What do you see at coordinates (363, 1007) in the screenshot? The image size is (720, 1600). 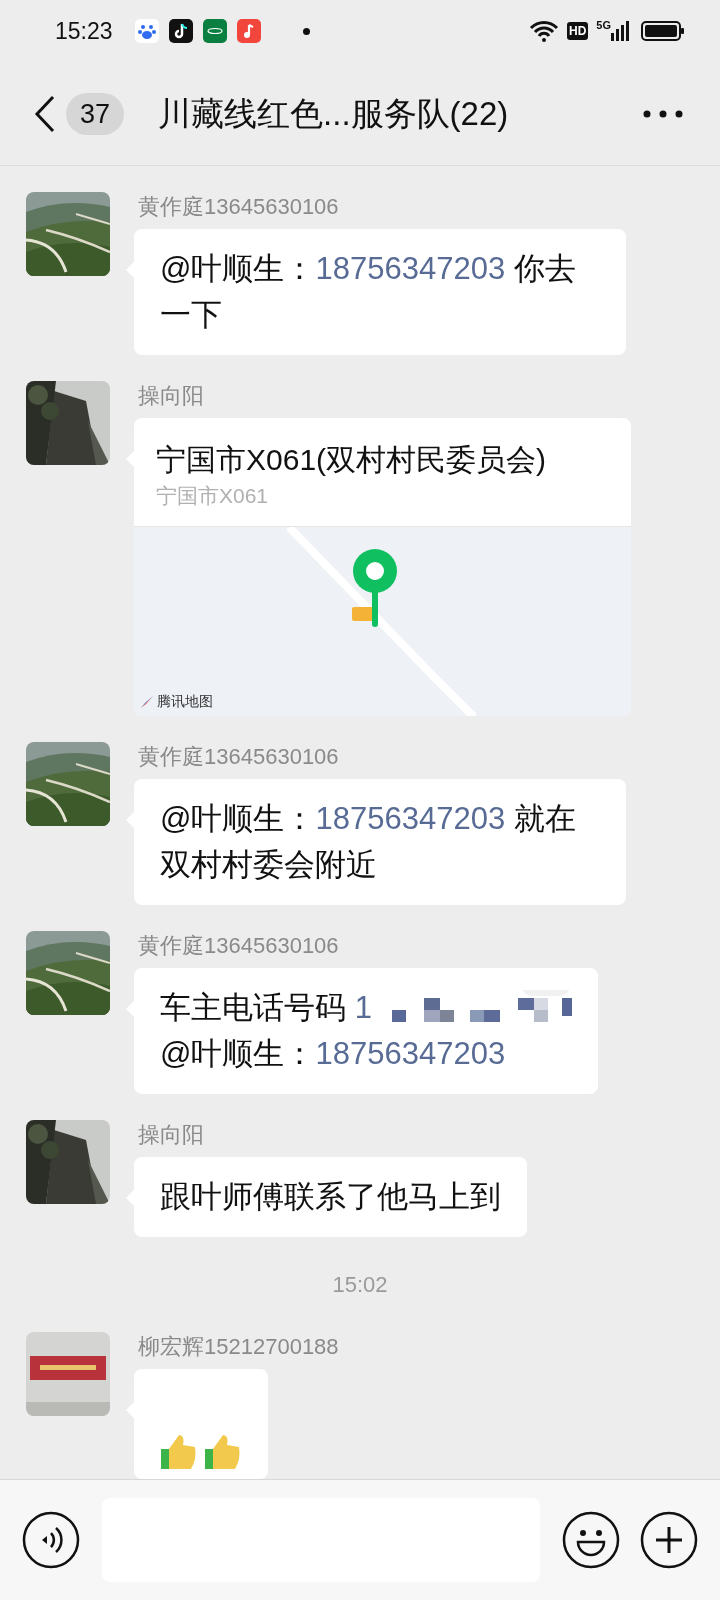 I see `phone-link: 1` at bounding box center [363, 1007].